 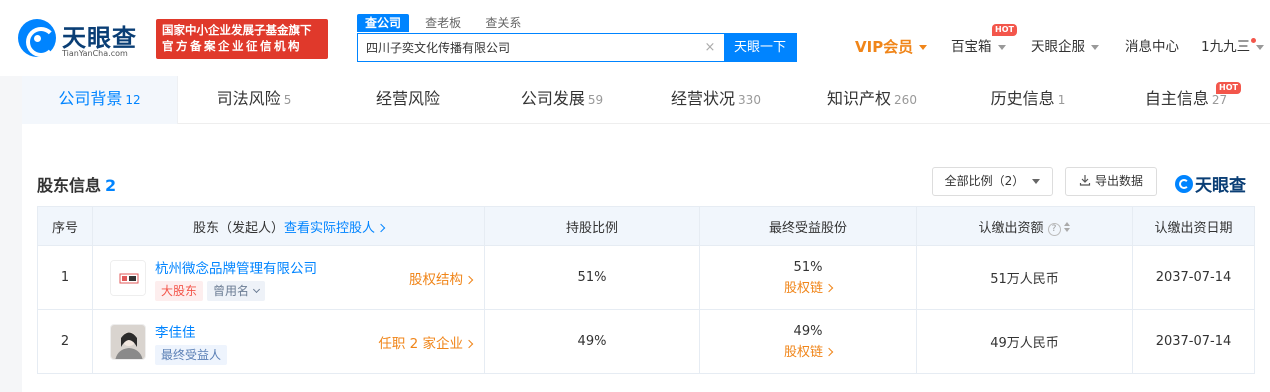 What do you see at coordinates (1220, 186) in the screenshot?
I see `brand-text: 天眼查` at bounding box center [1220, 186].